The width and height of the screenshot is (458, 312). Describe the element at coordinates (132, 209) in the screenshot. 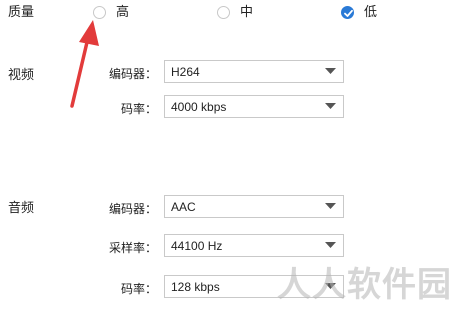

I see `audio-encoder-label: 编码器：` at that location.